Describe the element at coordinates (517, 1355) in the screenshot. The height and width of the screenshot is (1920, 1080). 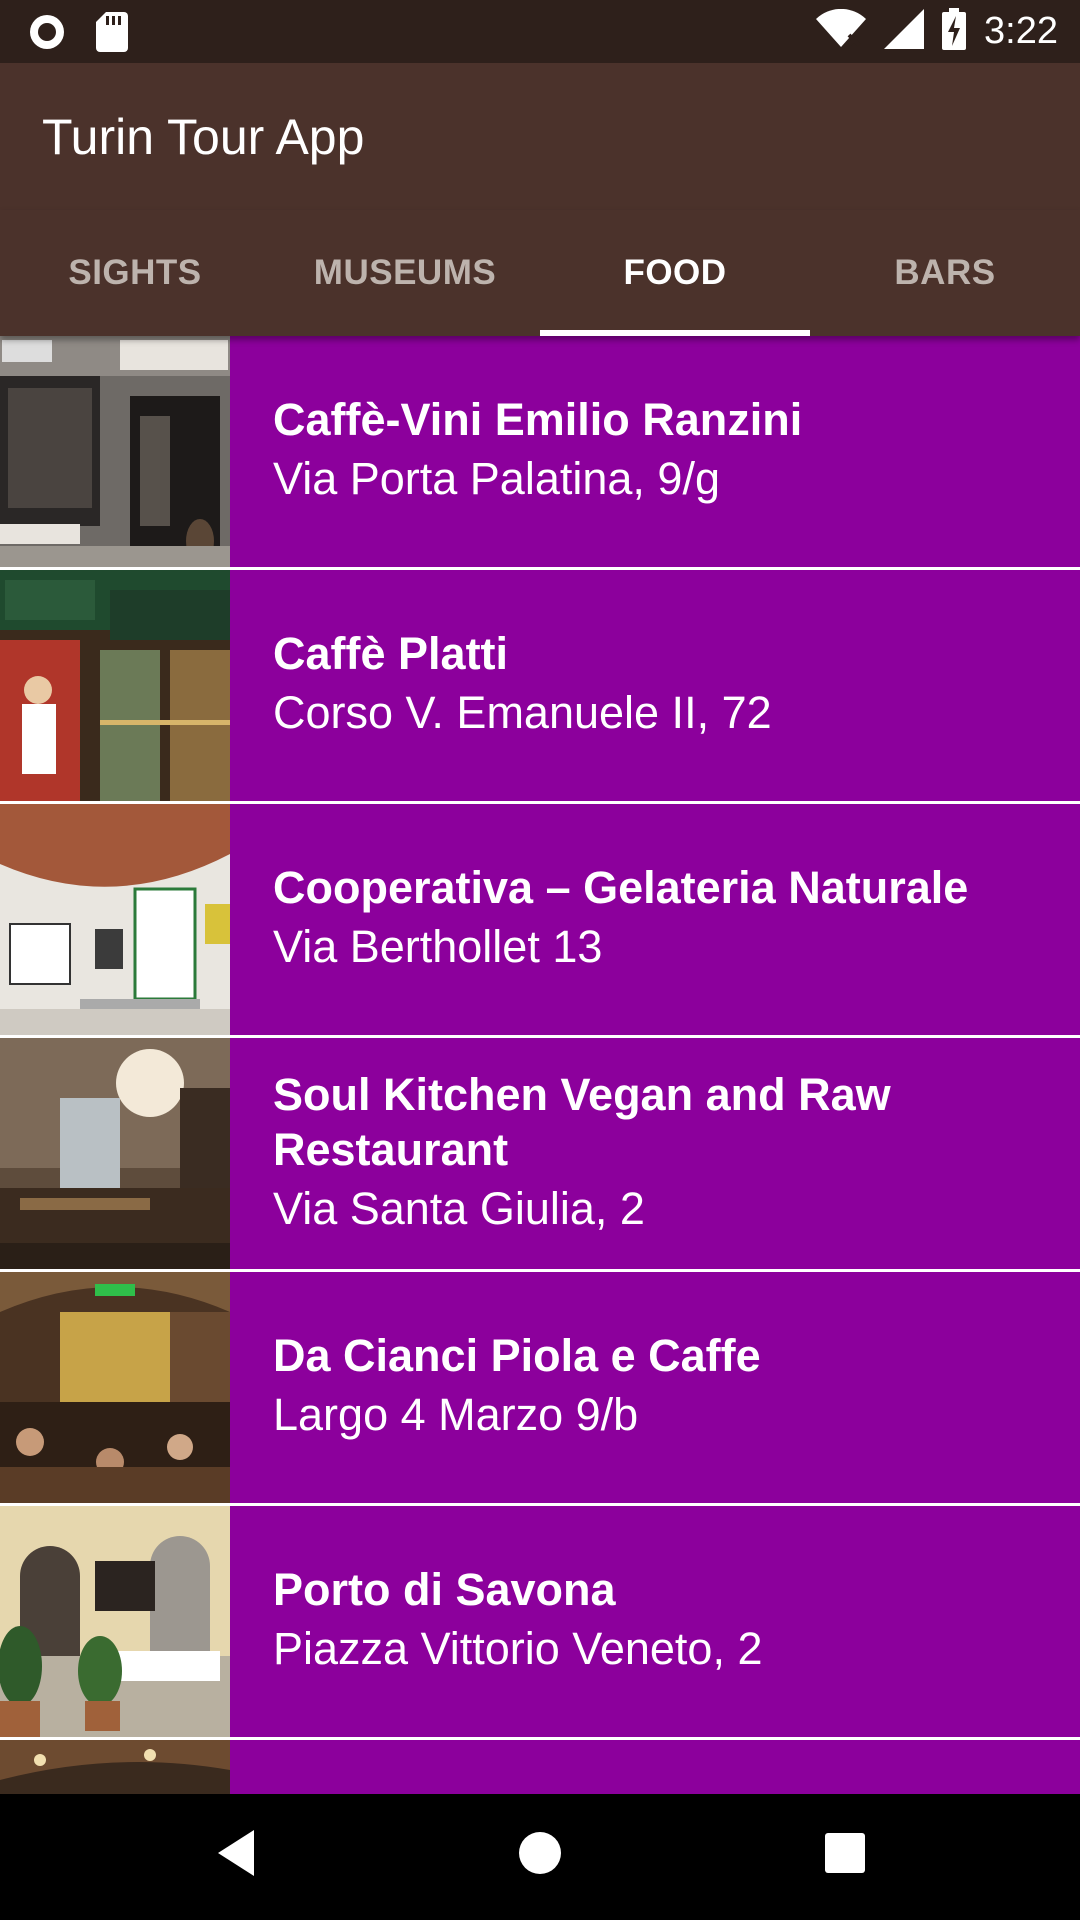
I see `place-name: Da Cianci Piola e Caffe` at that location.